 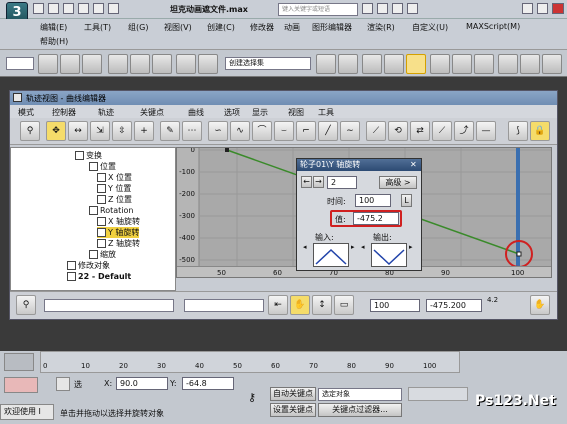 What do you see at coordinates (328, 131) in the screenshot?
I see `tangent-linear-icon: ╱` at bounding box center [328, 131].